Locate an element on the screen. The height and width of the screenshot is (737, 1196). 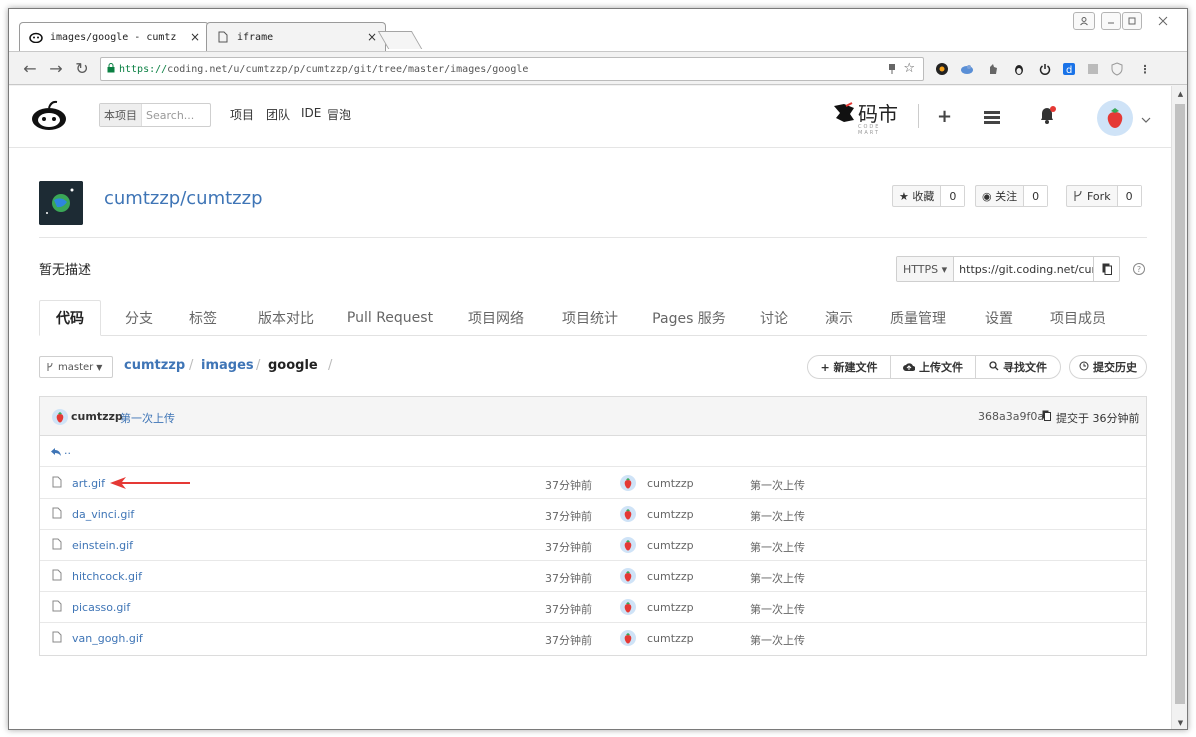
breadcrumb-root: cumtzzp is located at coordinates (154, 365).